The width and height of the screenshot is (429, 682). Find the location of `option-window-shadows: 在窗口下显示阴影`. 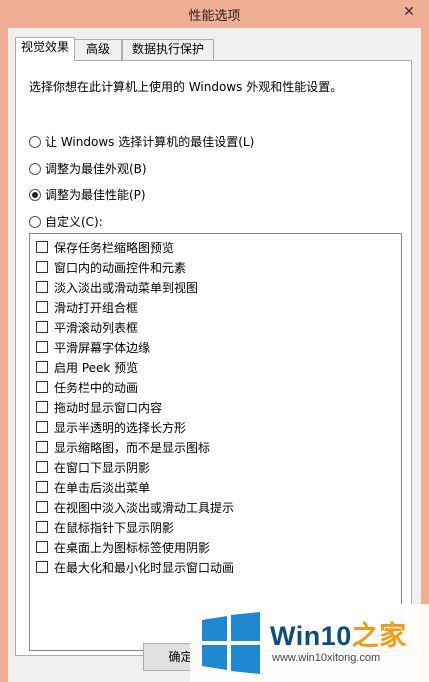

option-window-shadows: 在窗口下显示阴影 is located at coordinates (93, 467).